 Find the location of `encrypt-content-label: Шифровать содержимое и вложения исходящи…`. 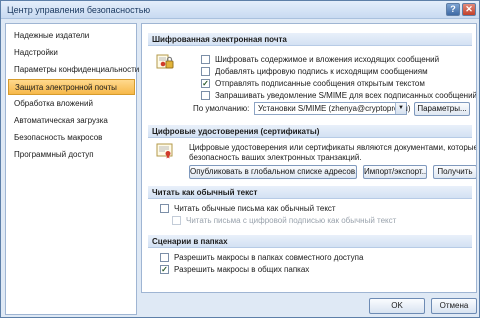

encrypt-content-label: Шифровать содержимое и вложения исходящи… is located at coordinates (327, 59).